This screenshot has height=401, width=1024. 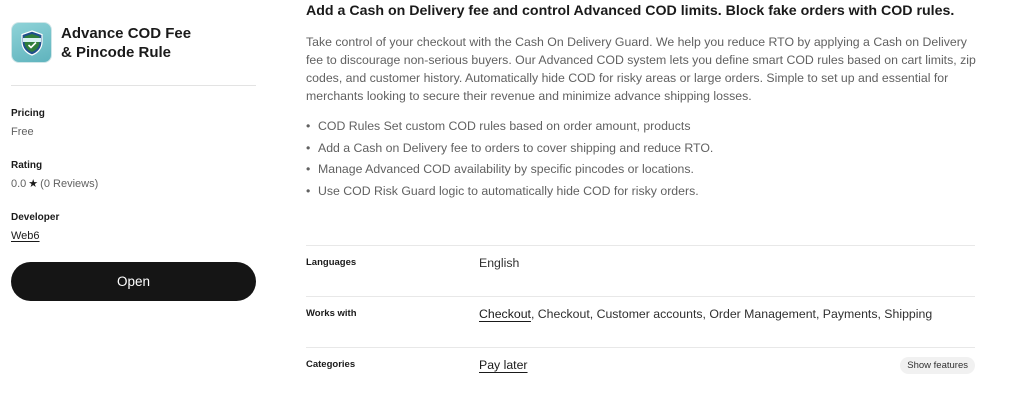 I want to click on languages-row: Languages English, so click(x=640, y=270).